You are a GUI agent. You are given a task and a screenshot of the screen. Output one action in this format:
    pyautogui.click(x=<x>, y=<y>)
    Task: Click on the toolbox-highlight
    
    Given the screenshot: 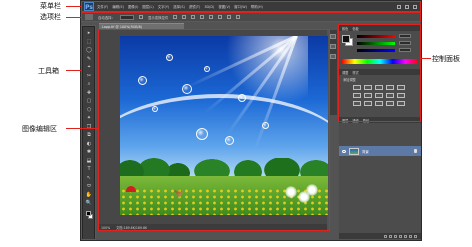 What is the action you would take?
    pyautogui.click(x=88, y=132)
    